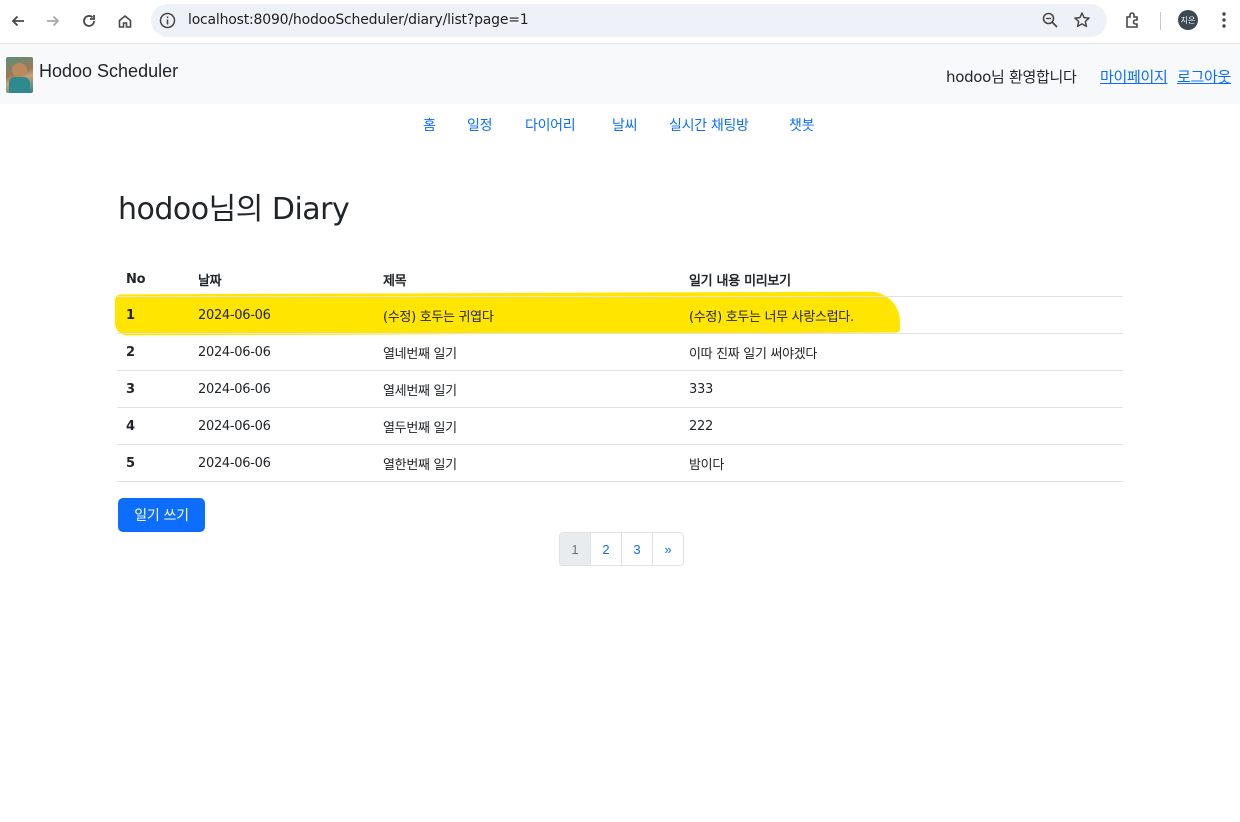 This screenshot has height=822, width=1240. What do you see at coordinates (550, 125) in the screenshot?
I see `menu-diary: 다이어리` at bounding box center [550, 125].